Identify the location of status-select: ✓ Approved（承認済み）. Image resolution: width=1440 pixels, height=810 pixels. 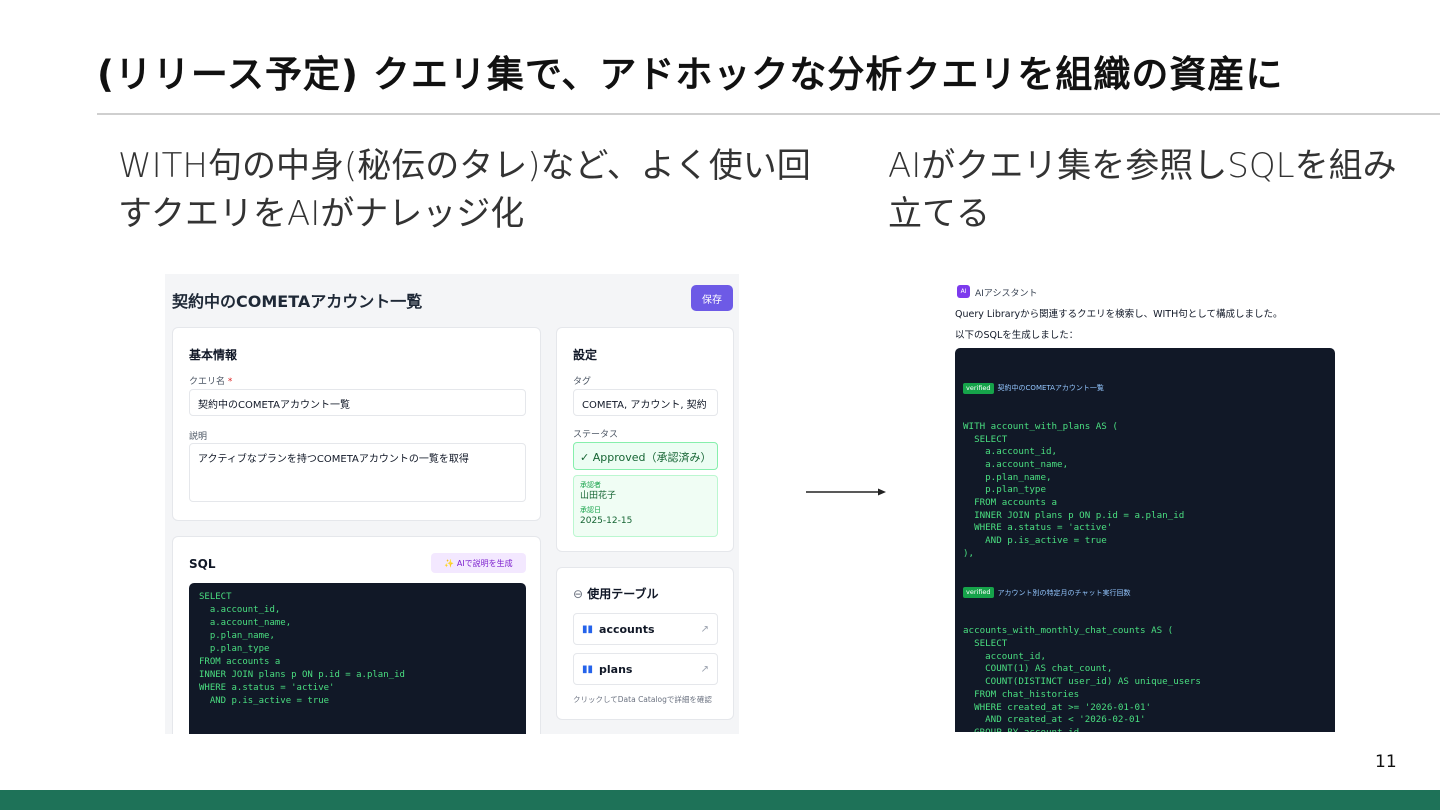
(645, 456).